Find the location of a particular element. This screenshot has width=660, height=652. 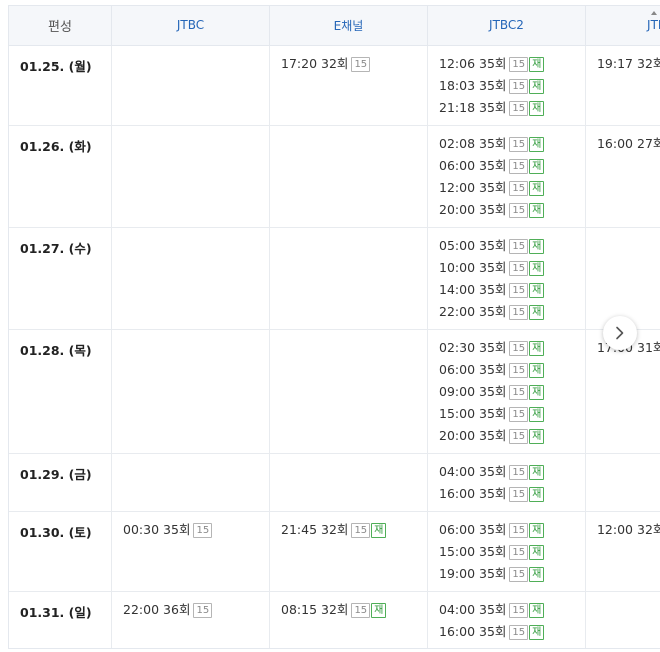

broadcast-entry: 02:30 35회 15 재 is located at coordinates (512, 351).